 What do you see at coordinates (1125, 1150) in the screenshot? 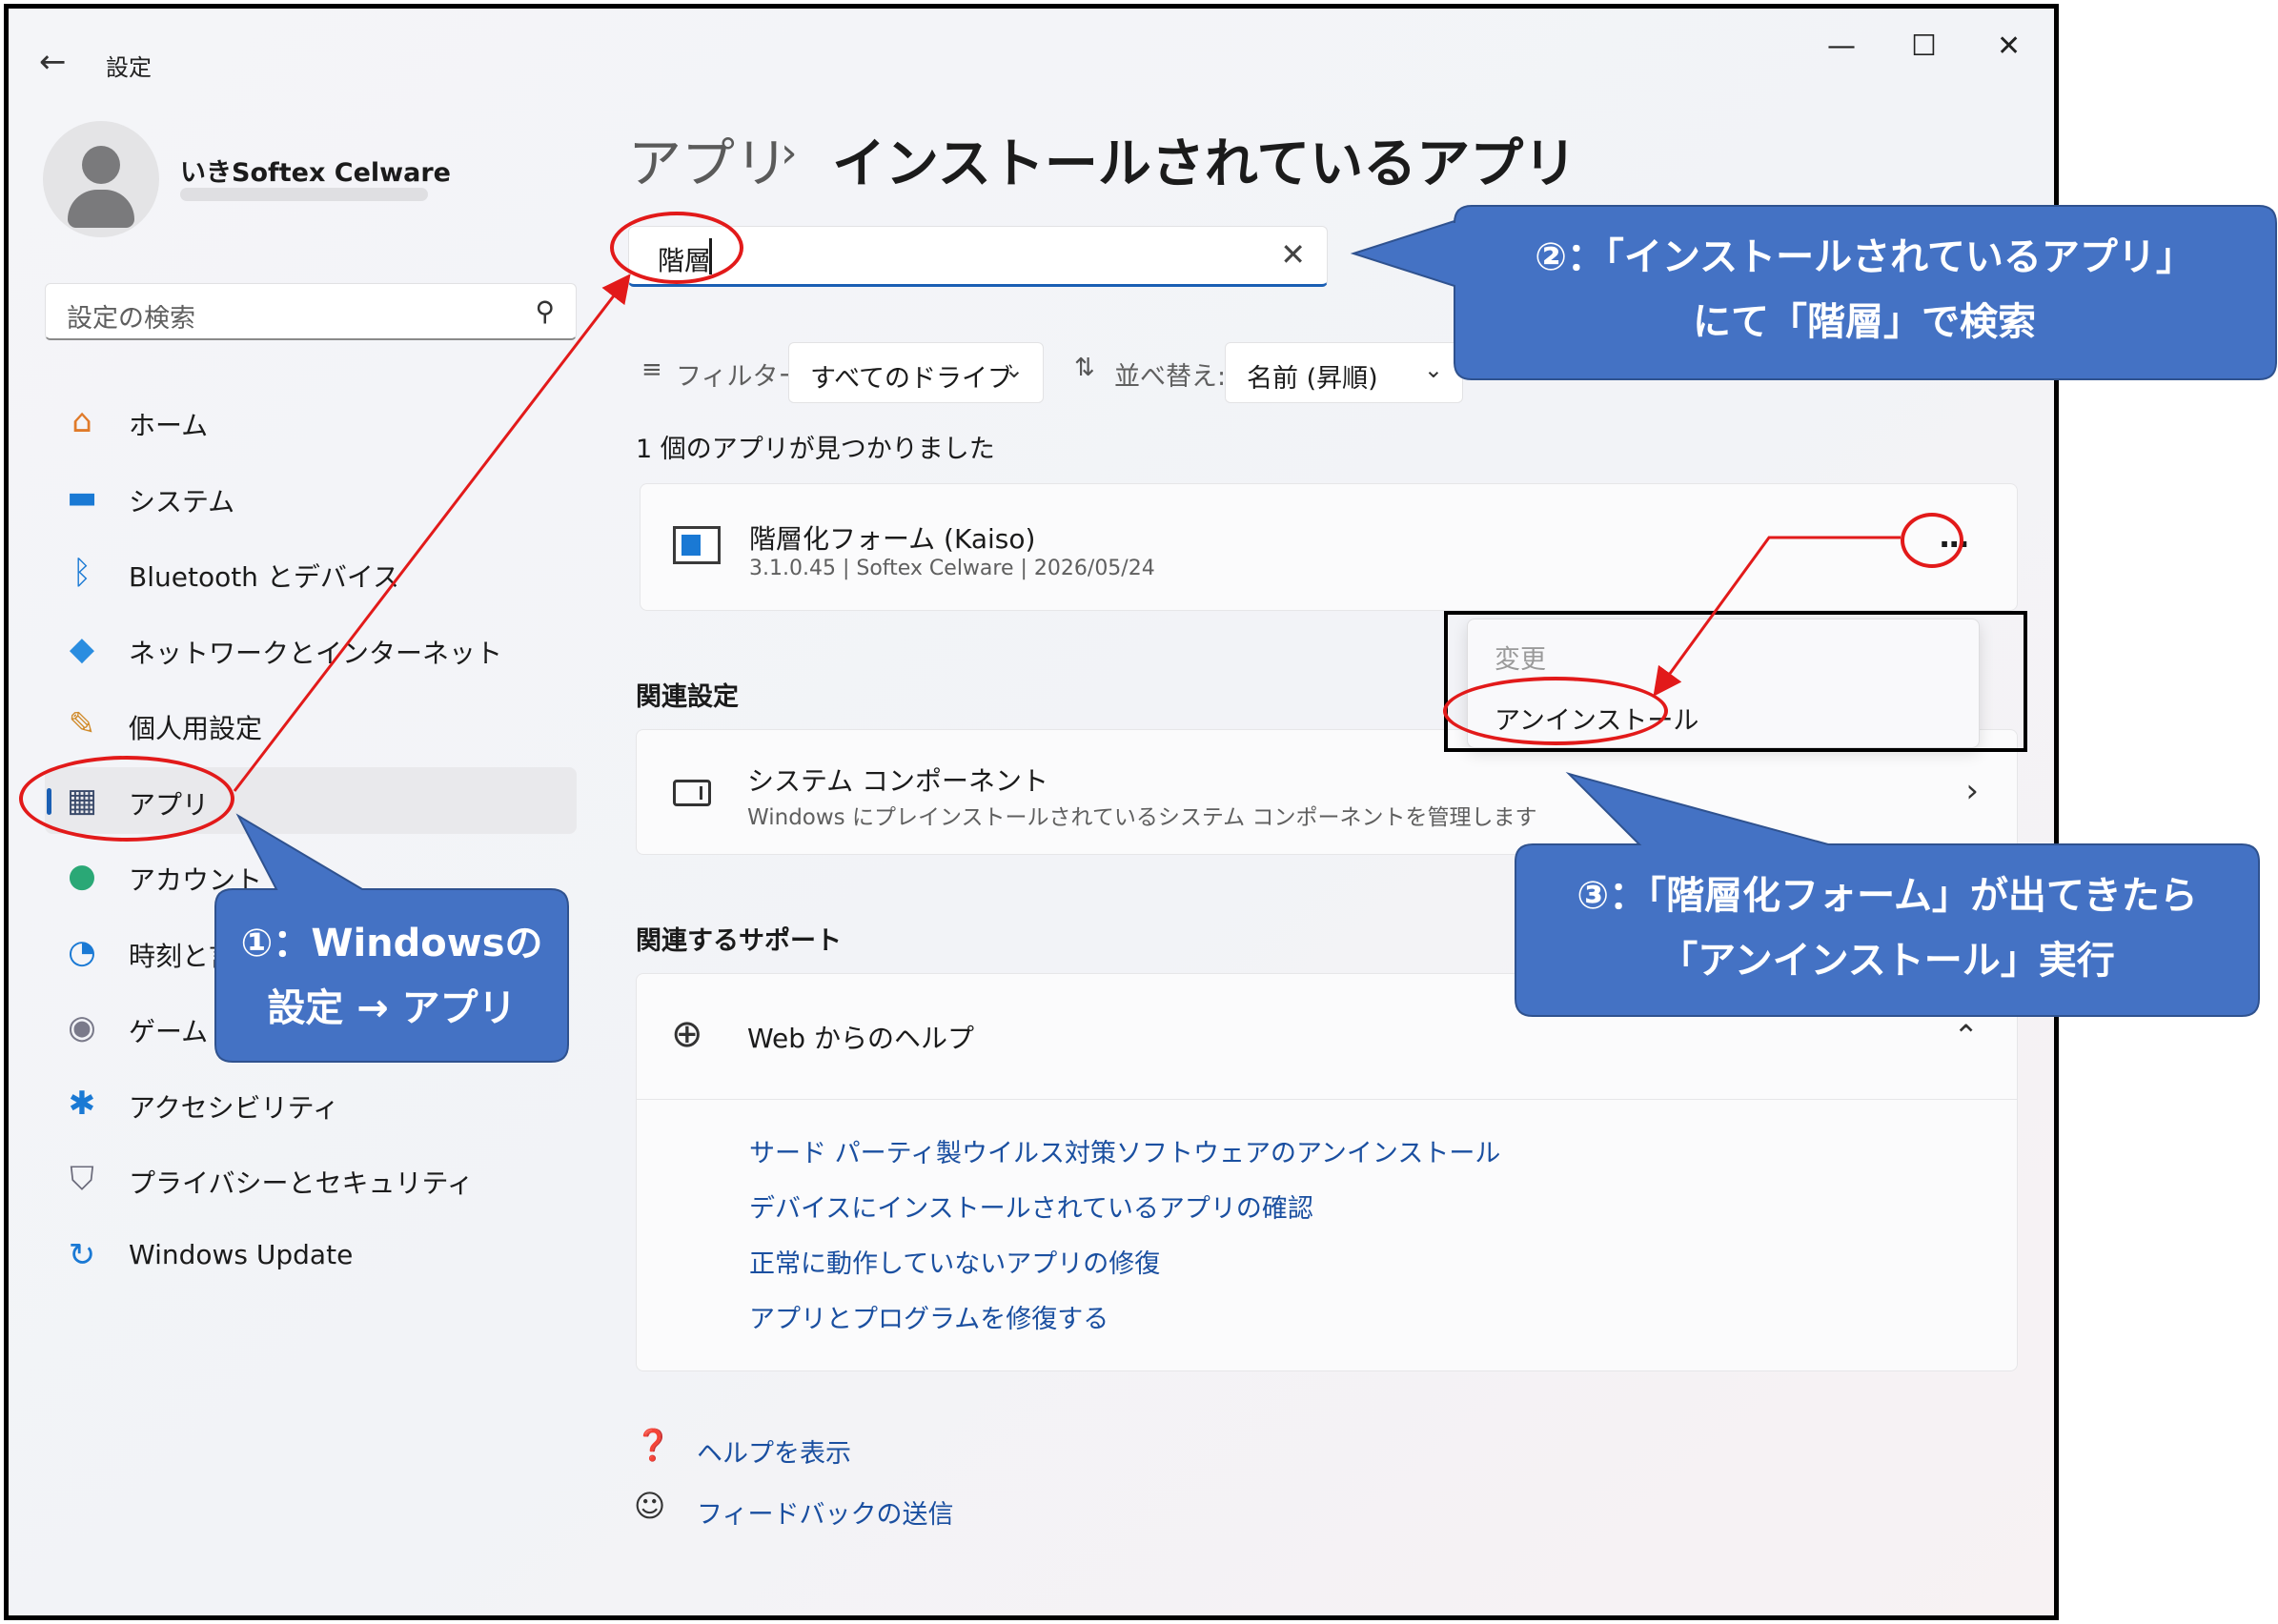
I see `help-link: サード パーティ製ウイルス対策ソフトウェアのアンインストール` at bounding box center [1125, 1150].